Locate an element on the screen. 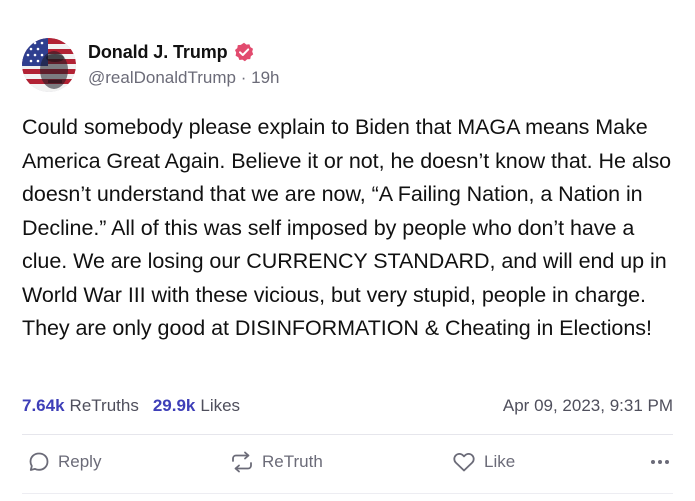 The width and height of the screenshot is (695, 501). heart-icon is located at coordinates (464, 462).